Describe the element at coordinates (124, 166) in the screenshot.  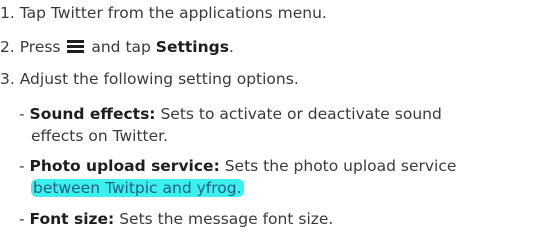
I see `option-title: Photo upload service:` at that location.